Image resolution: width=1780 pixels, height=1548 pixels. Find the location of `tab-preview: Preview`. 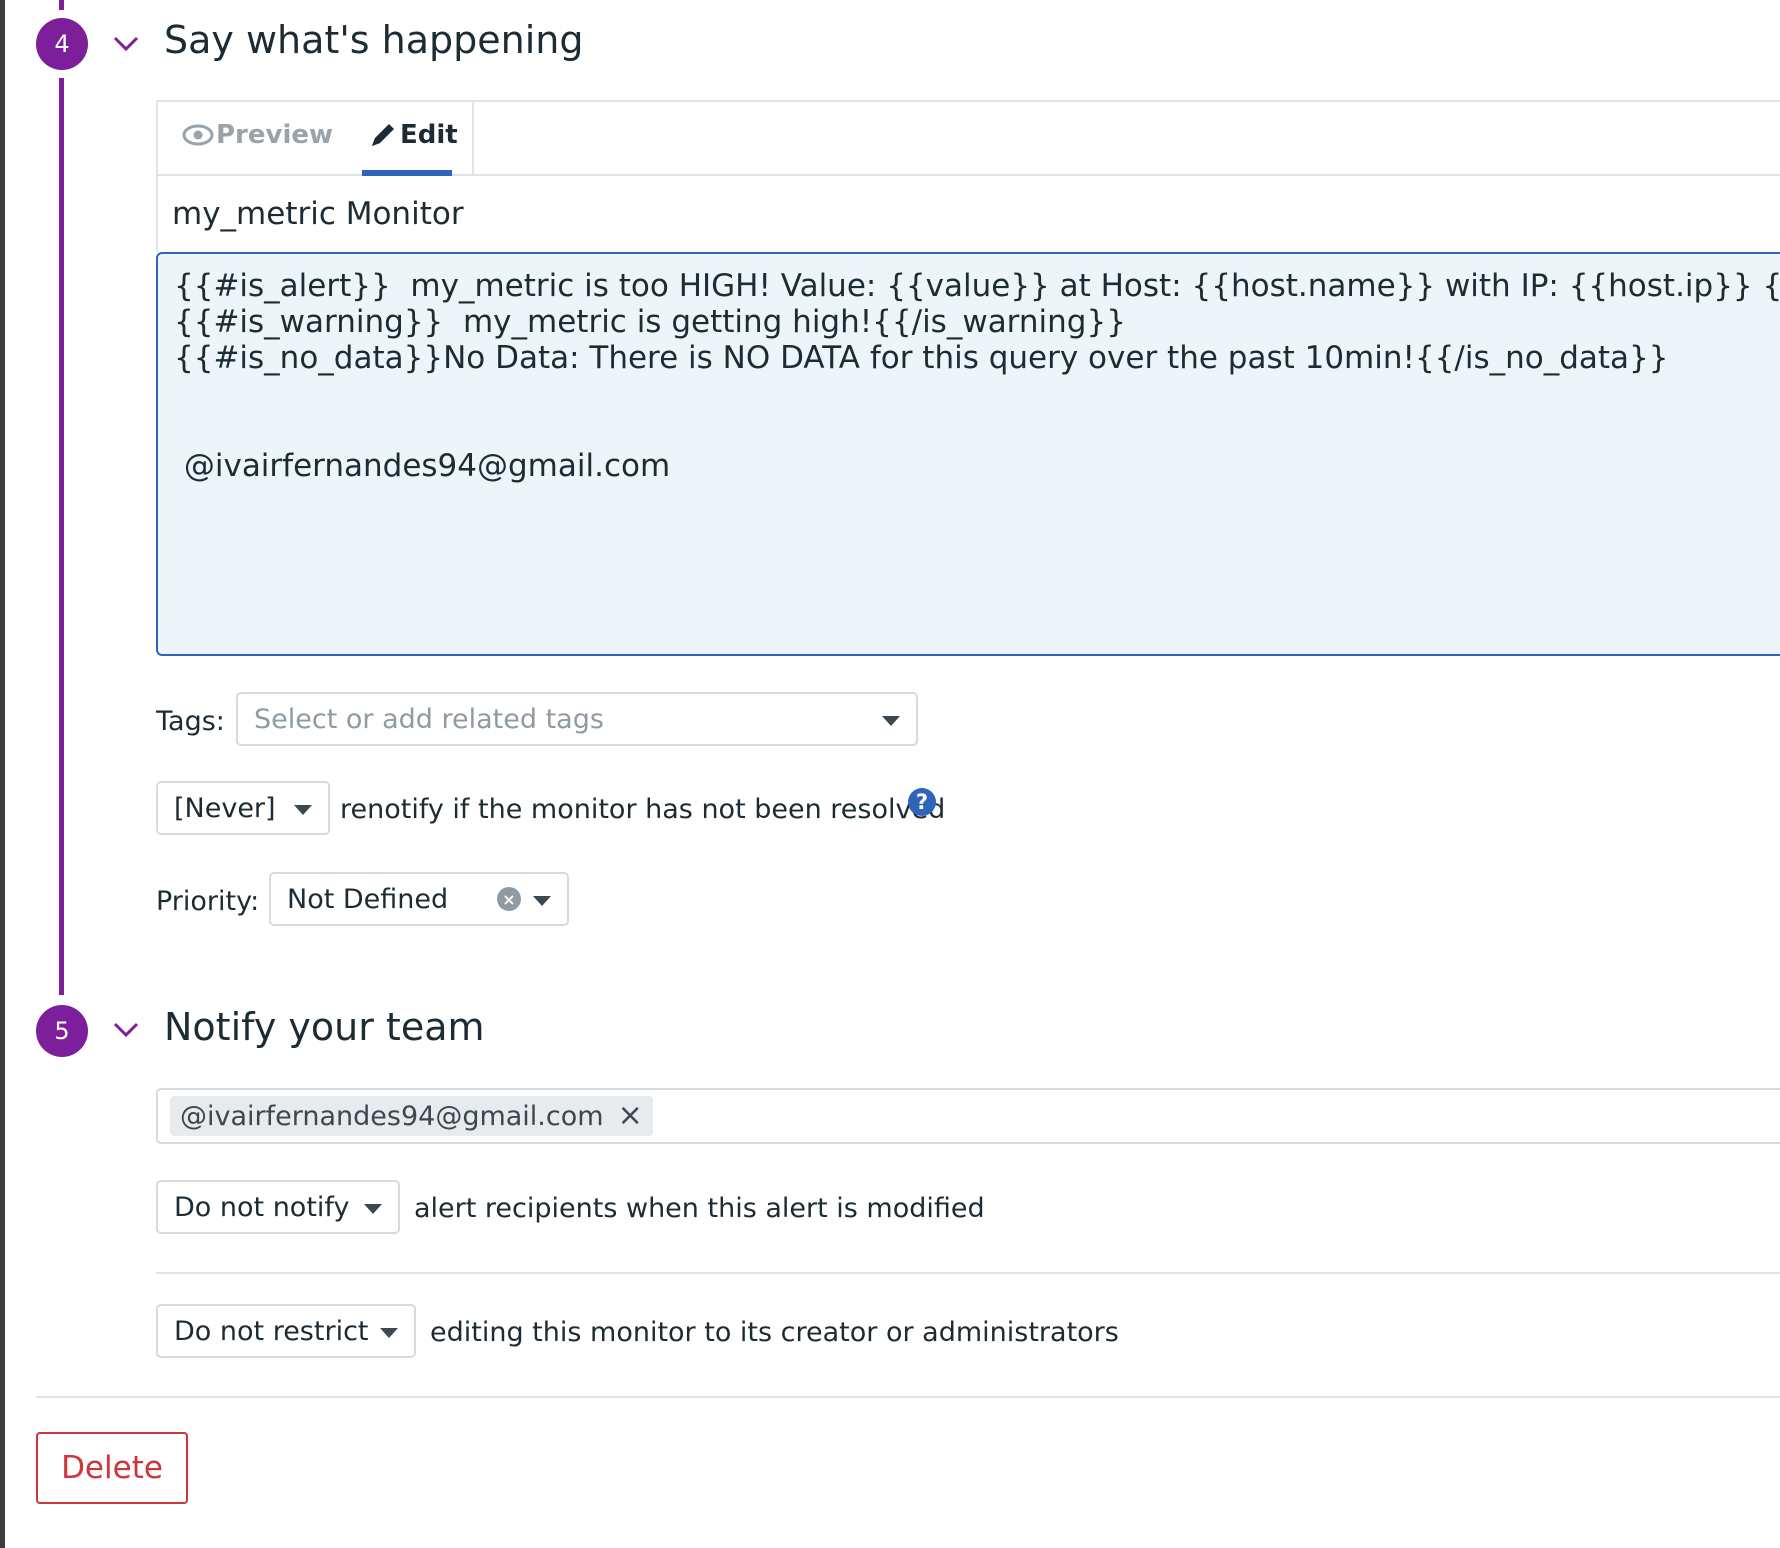

tab-preview: Preview is located at coordinates (257, 135).